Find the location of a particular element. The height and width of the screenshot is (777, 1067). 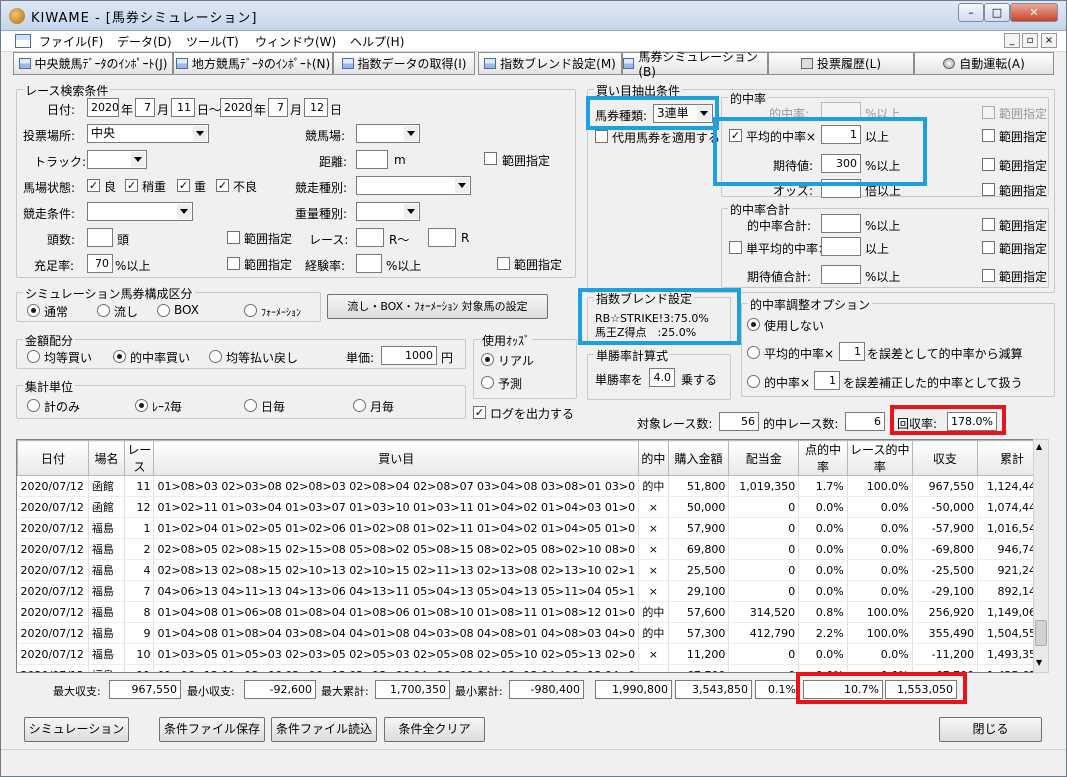

agg-total-radio is located at coordinates (33, 405).